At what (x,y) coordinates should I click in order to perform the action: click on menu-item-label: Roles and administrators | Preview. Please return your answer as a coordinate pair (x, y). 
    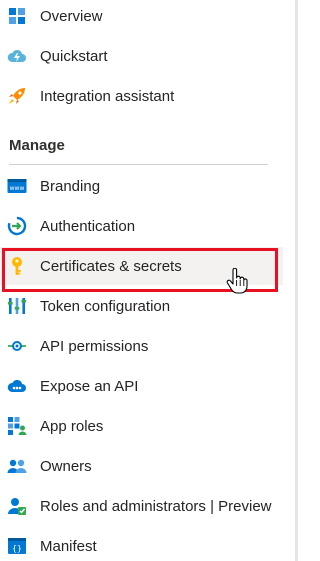
    Looking at the image, I should click on (156, 506).